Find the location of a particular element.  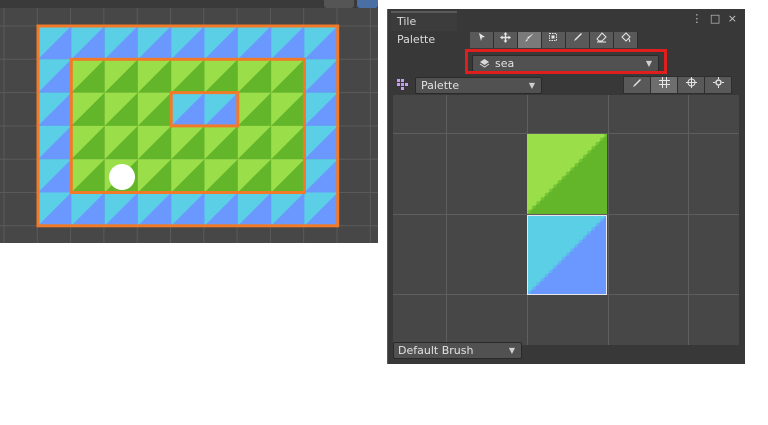

eraser-icon is located at coordinates (601, 37).